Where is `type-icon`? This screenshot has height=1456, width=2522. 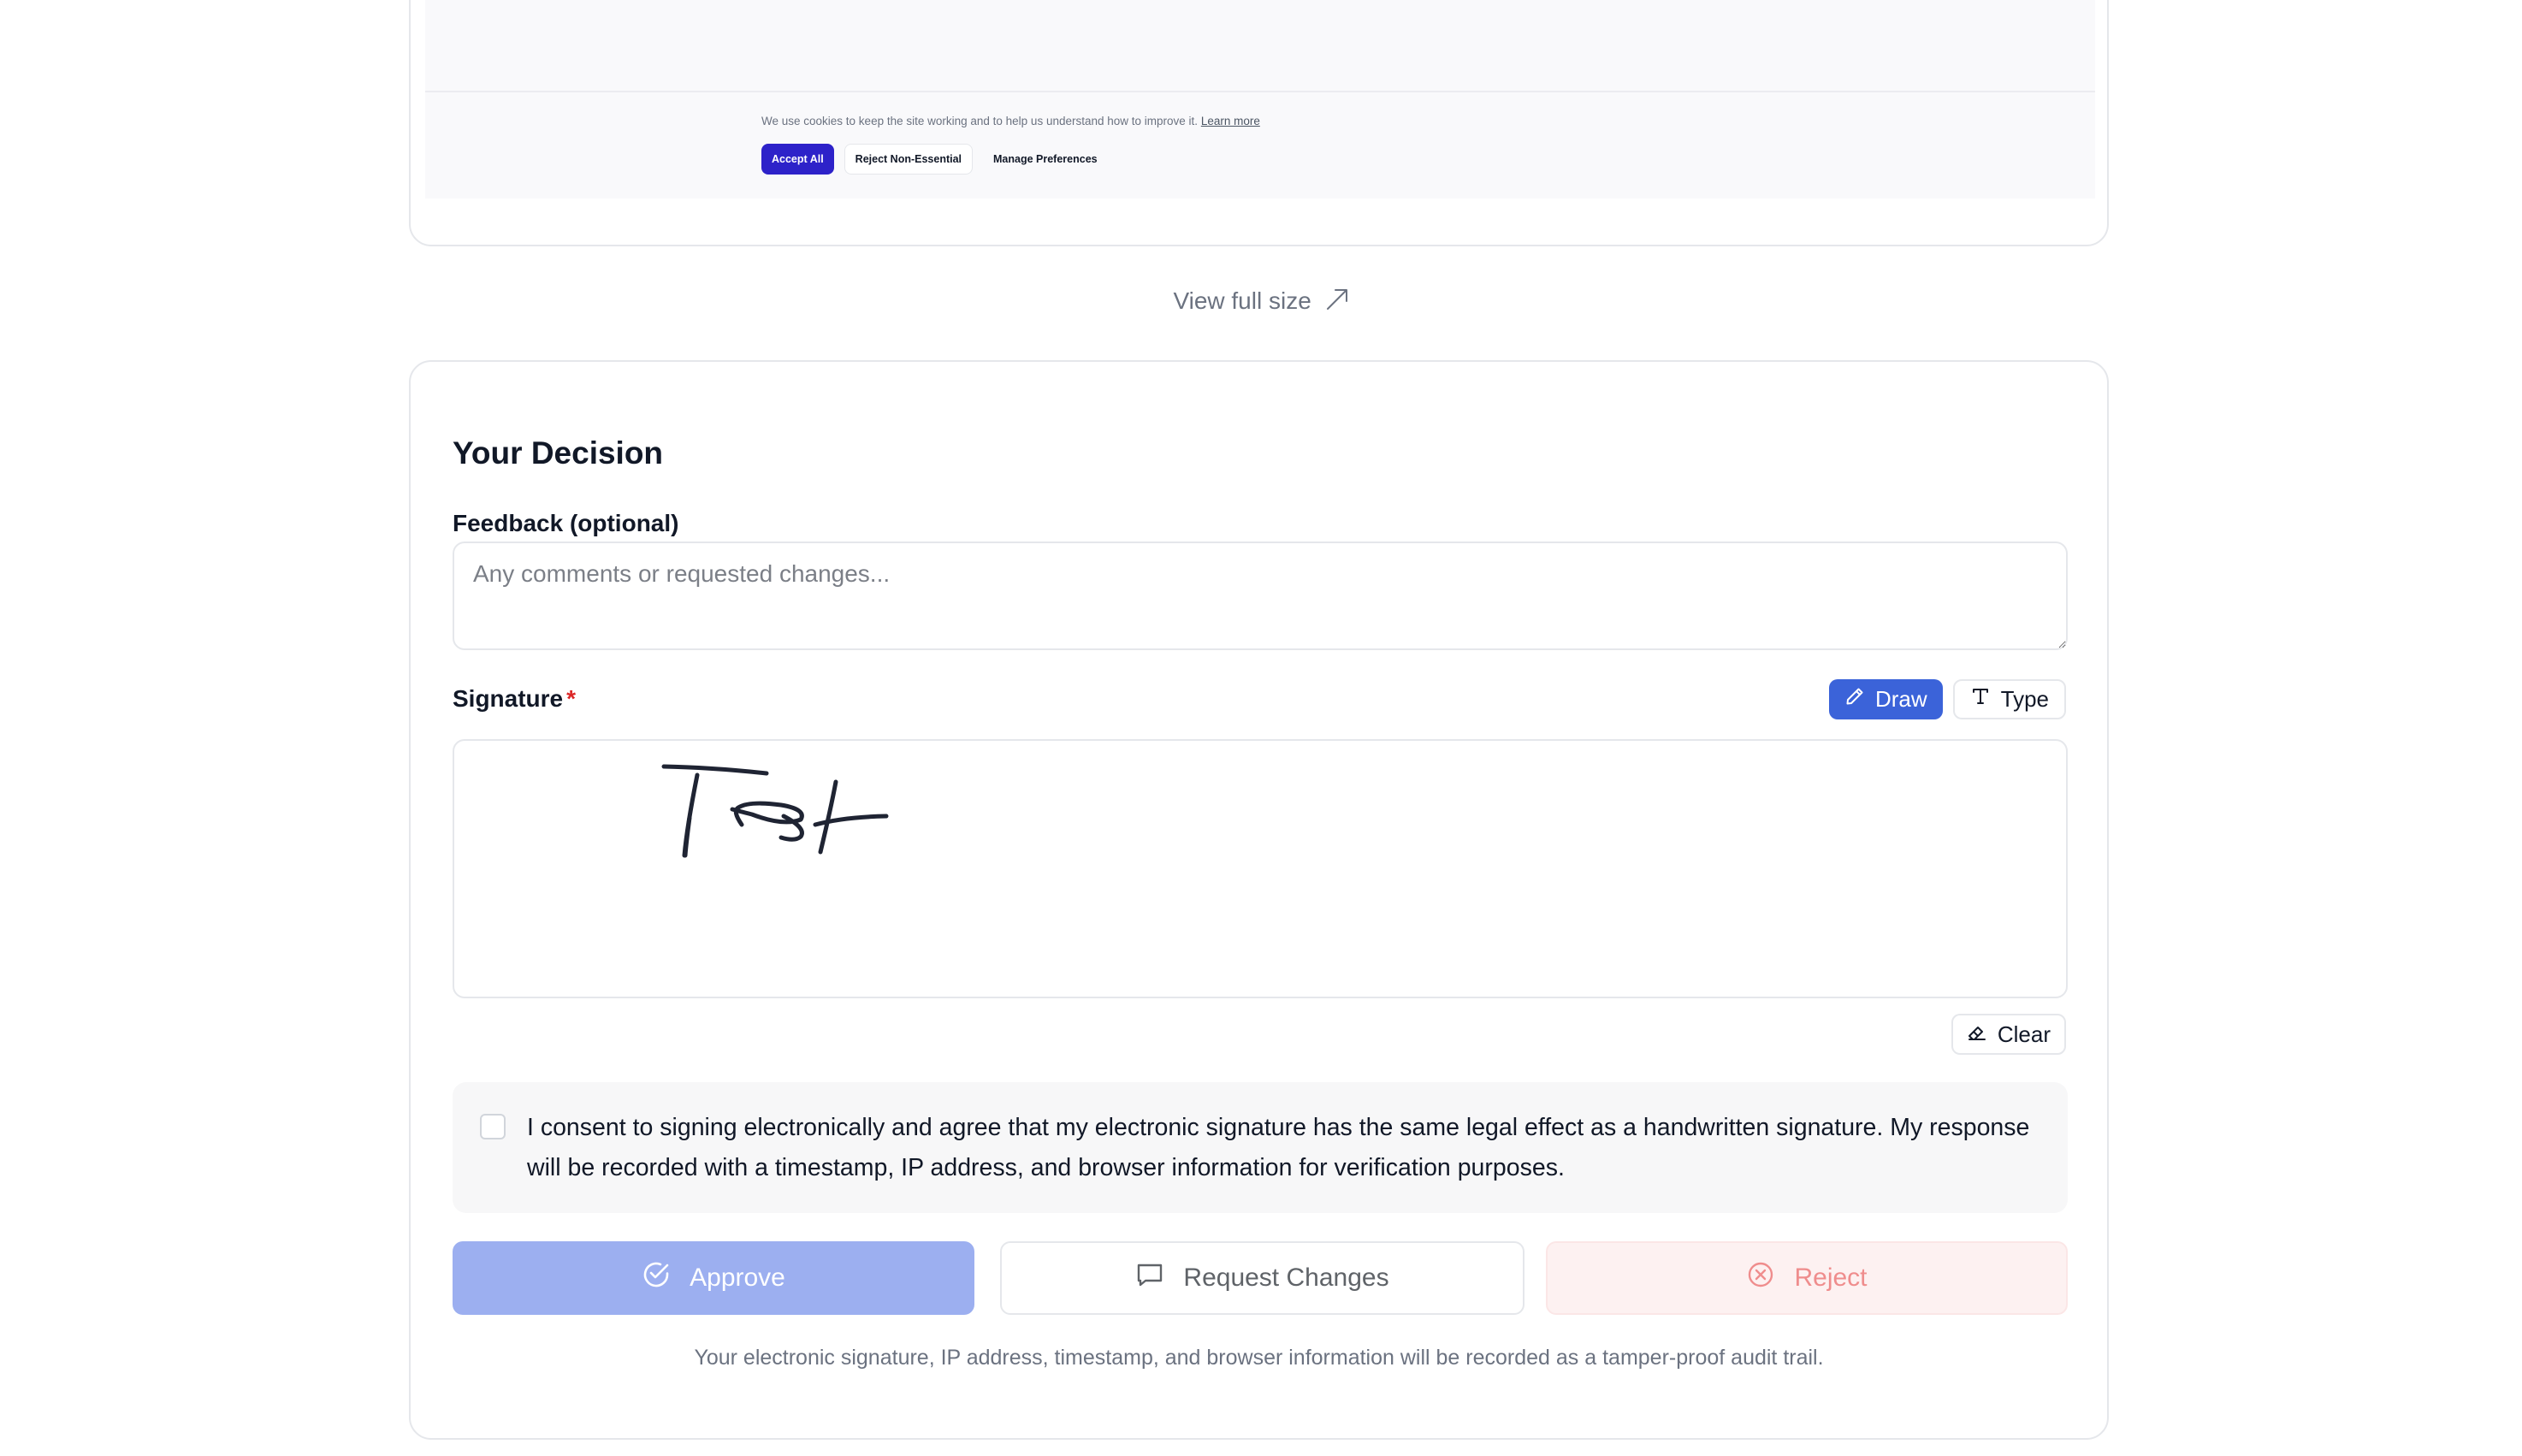
type-icon is located at coordinates (1981, 699).